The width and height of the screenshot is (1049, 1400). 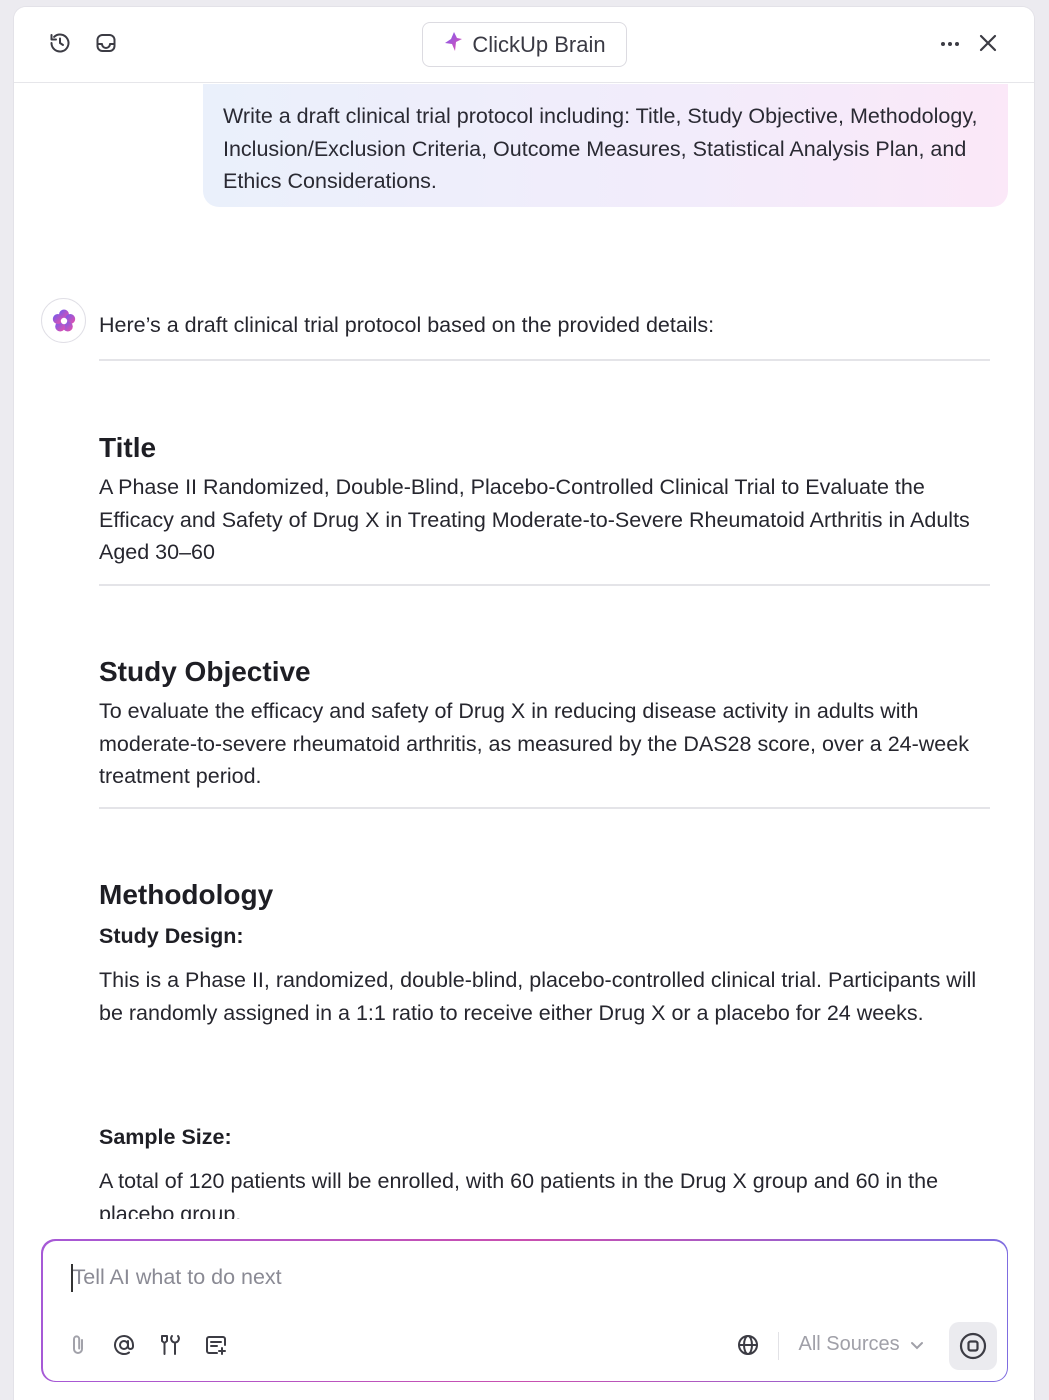 I want to click on brain-logo-icon, so click(x=453, y=45).